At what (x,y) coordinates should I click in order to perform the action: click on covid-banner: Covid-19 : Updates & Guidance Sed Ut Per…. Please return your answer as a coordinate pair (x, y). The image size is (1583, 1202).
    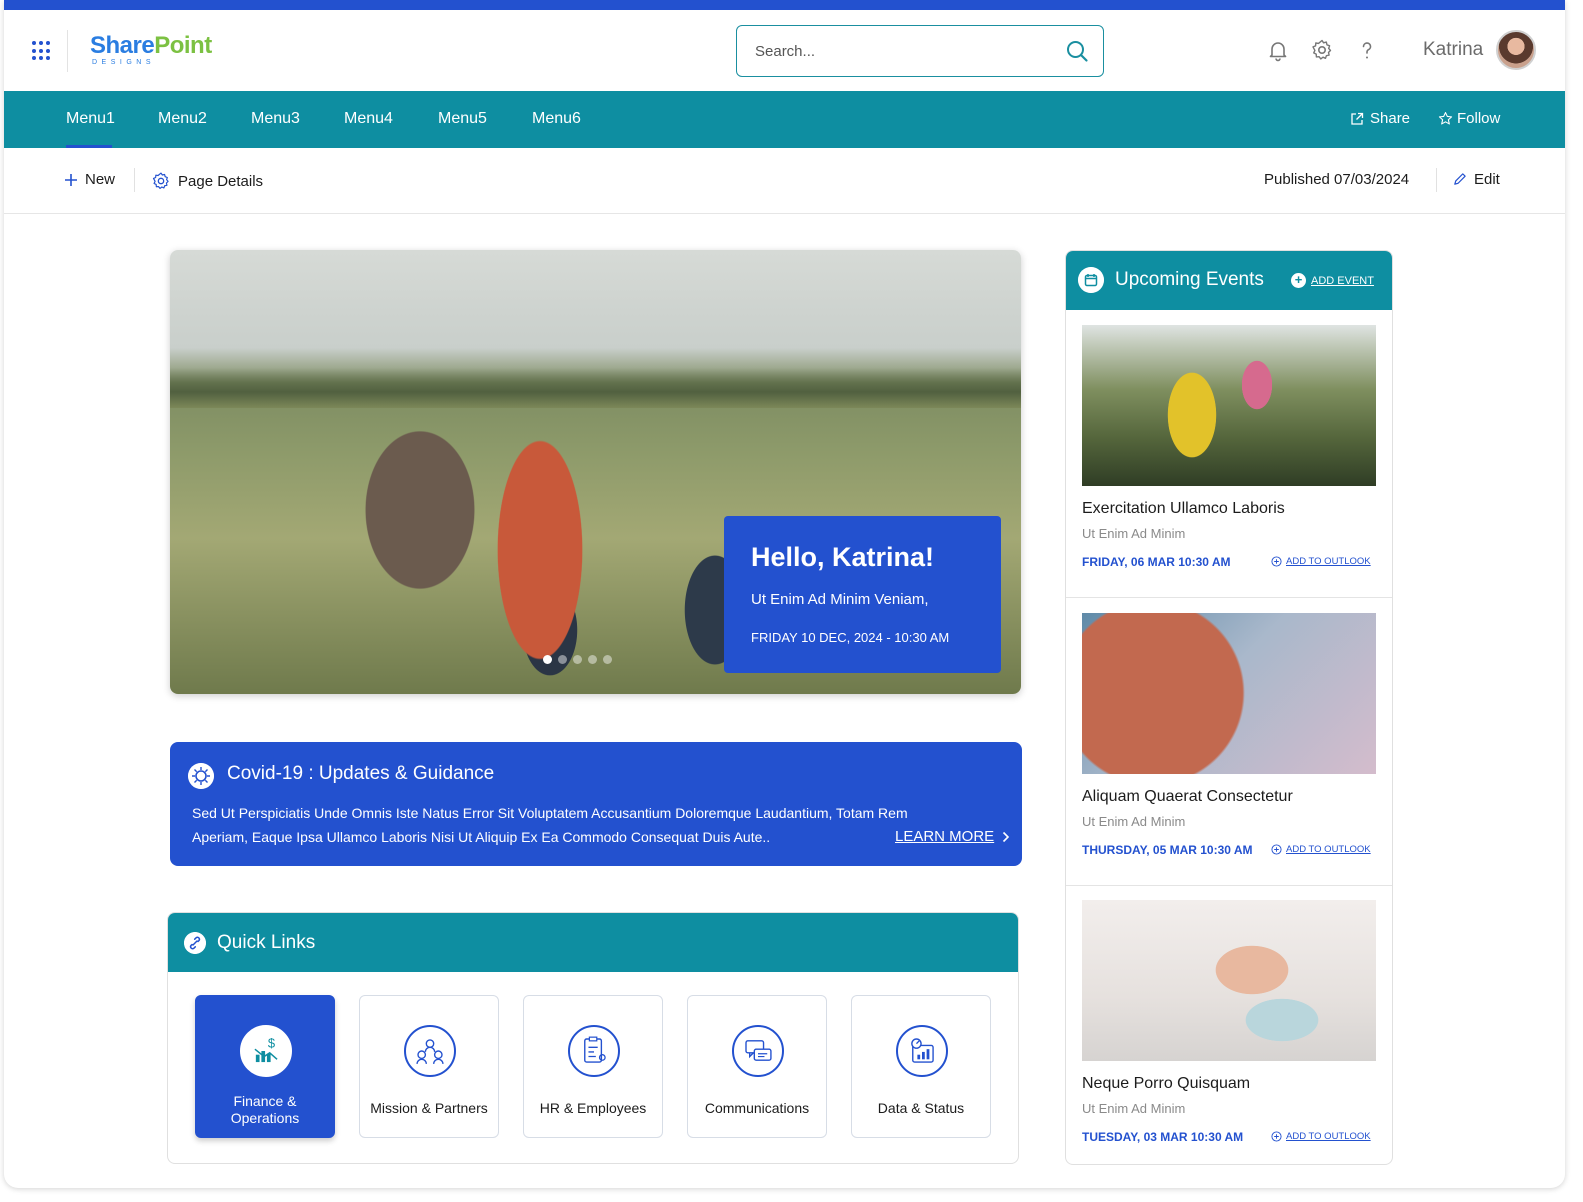
    Looking at the image, I should click on (596, 804).